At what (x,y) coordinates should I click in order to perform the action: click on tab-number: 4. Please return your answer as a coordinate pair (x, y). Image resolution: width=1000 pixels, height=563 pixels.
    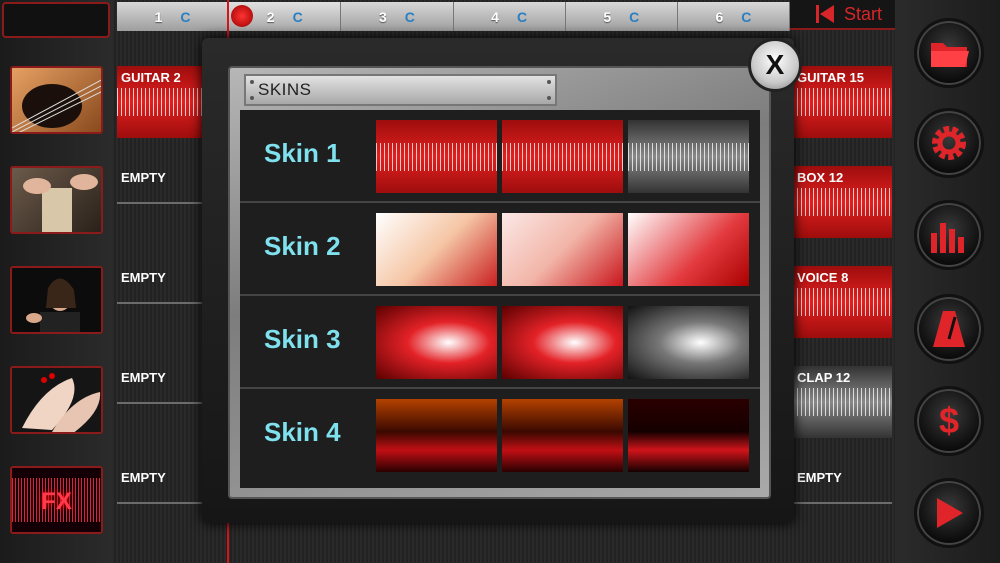
    Looking at the image, I should click on (495, 16).